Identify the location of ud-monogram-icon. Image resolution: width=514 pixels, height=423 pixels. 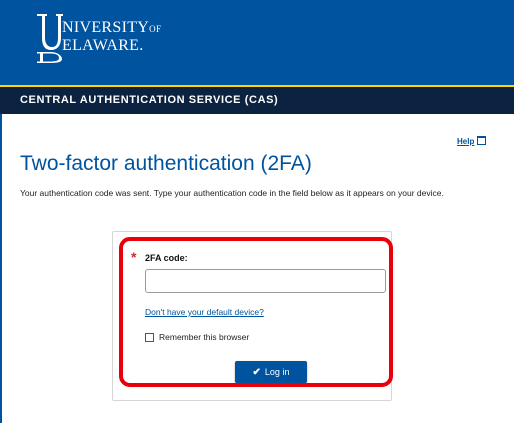
(50, 38).